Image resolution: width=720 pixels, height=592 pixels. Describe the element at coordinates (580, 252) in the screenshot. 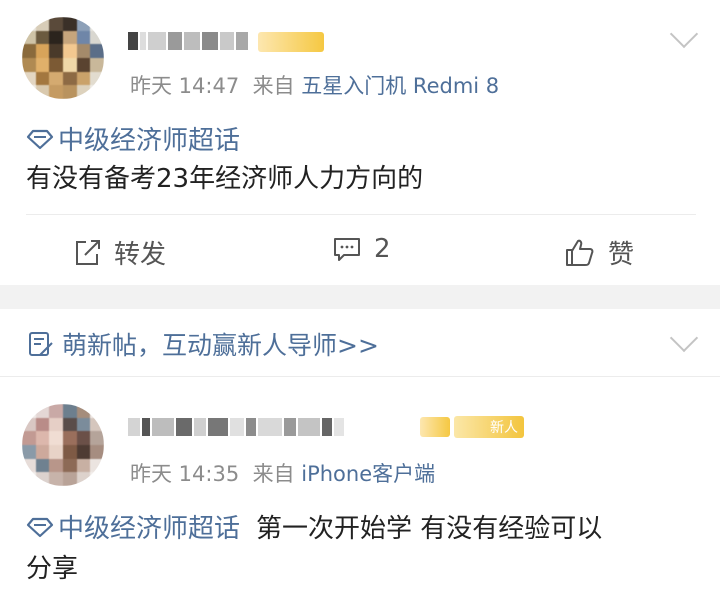

I see `thumbs-up-icon` at that location.